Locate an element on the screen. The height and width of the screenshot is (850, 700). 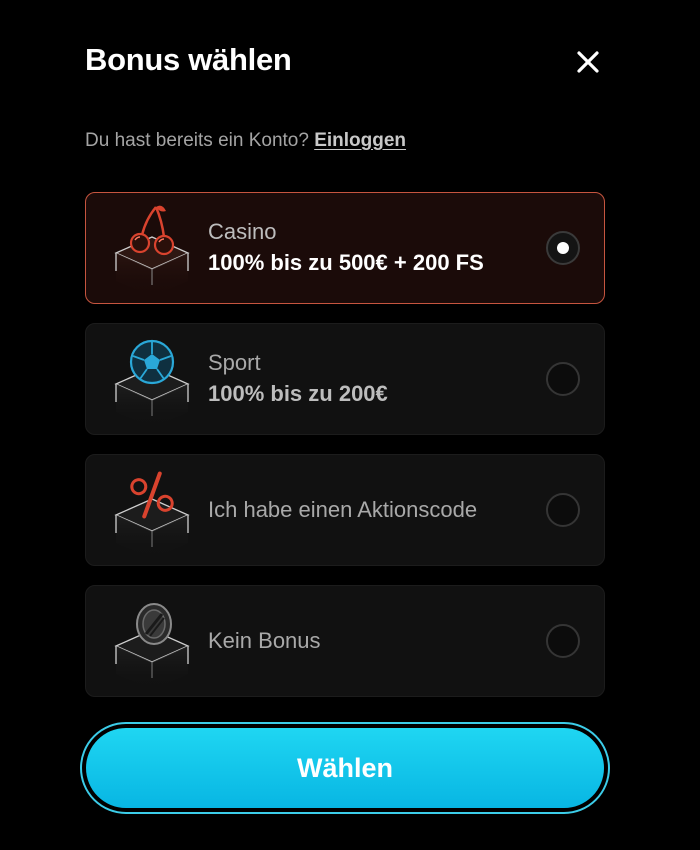
select-bonus-button: Wählen is located at coordinates (345, 768).